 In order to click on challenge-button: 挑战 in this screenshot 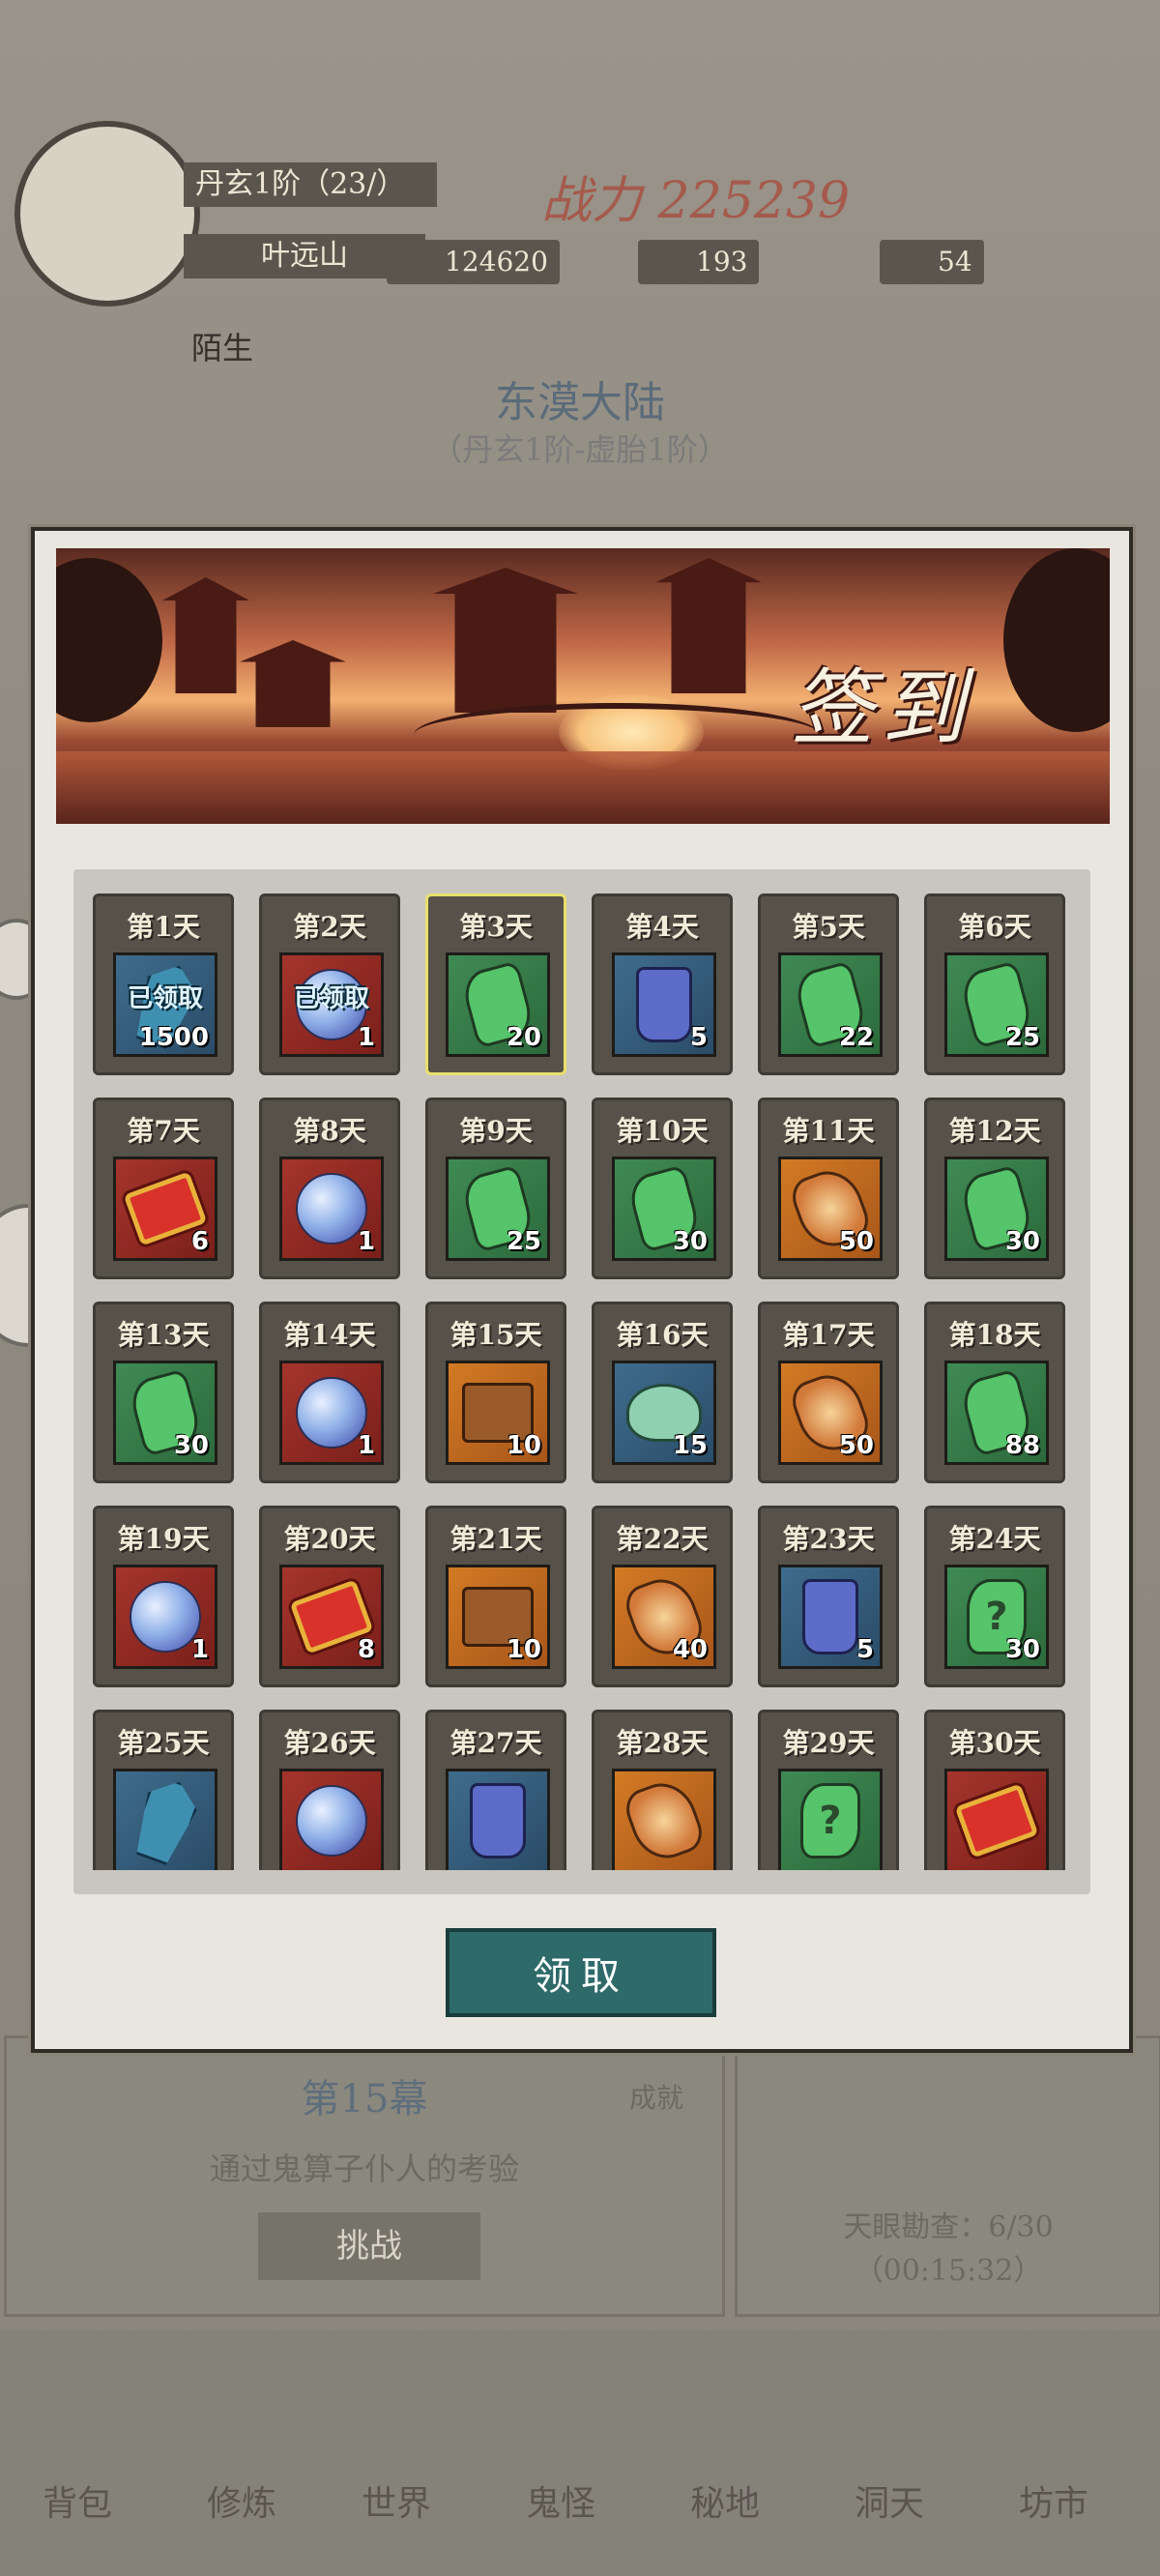, I will do `click(369, 2246)`.